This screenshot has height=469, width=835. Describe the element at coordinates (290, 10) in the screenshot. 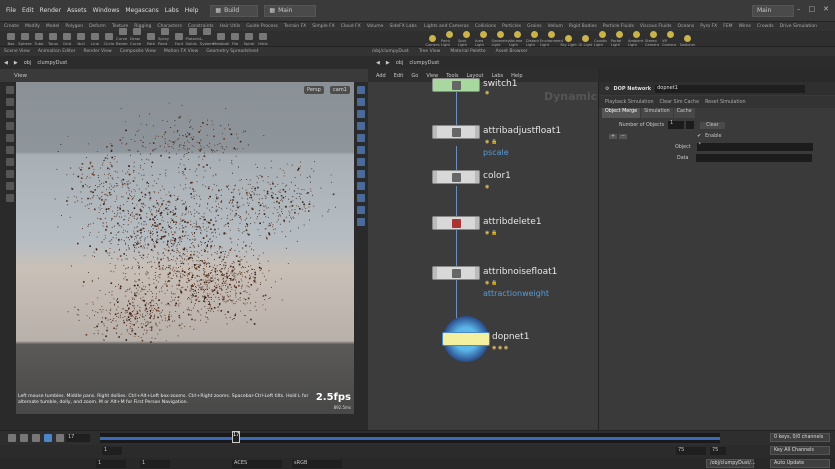

I see `workspace-select: ▦ Main` at that location.